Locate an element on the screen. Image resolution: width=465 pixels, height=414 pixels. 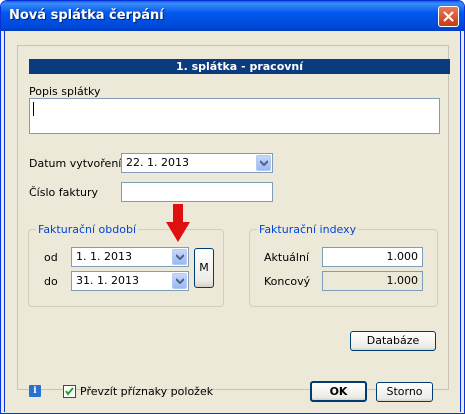
title-bar: Nová splátka čerpání is located at coordinates (232, 16).